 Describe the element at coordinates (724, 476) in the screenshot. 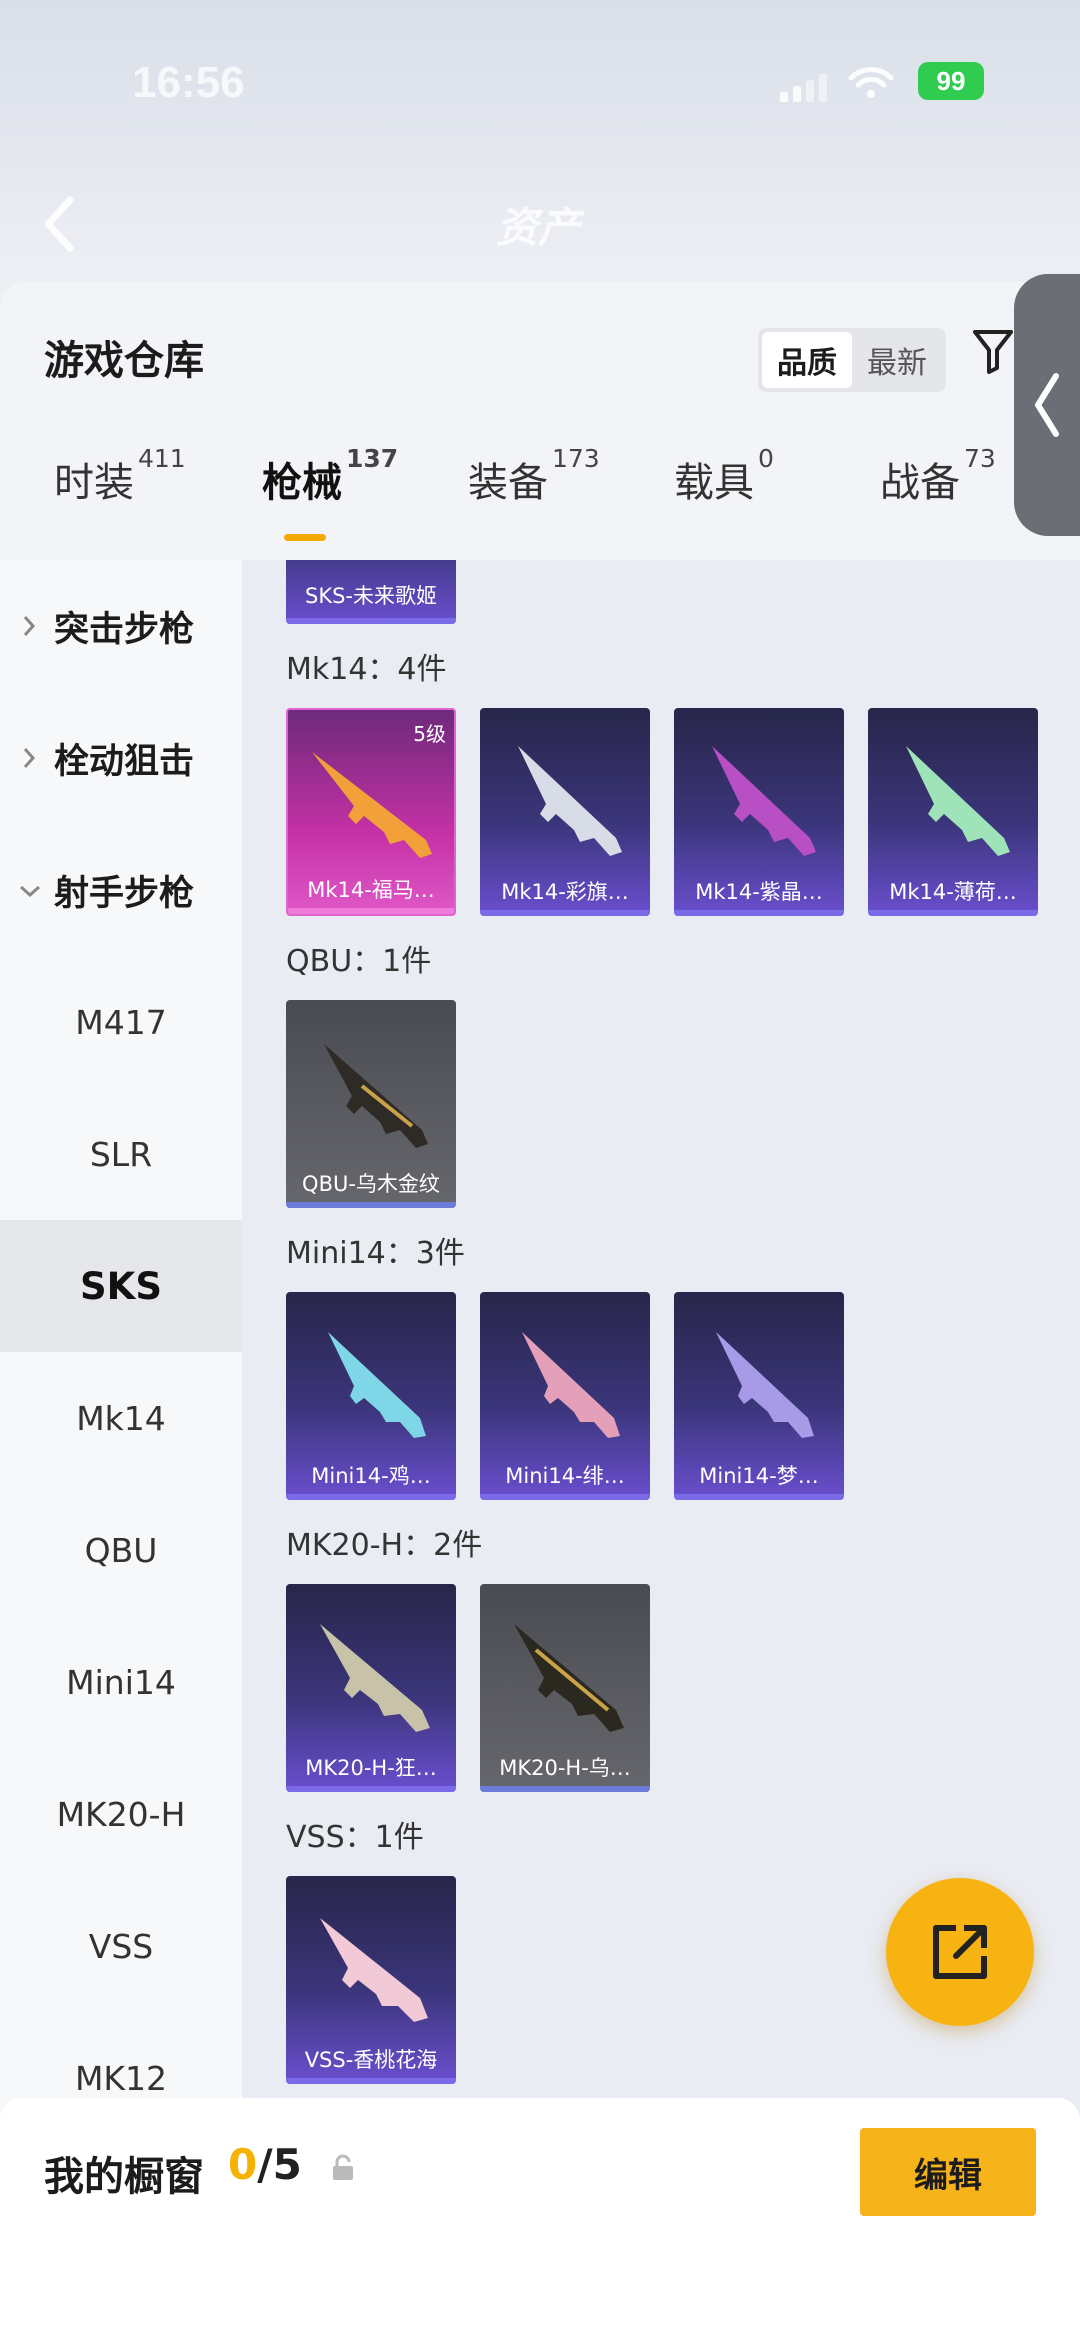

I see `tab-vehicles: 载具0` at that location.